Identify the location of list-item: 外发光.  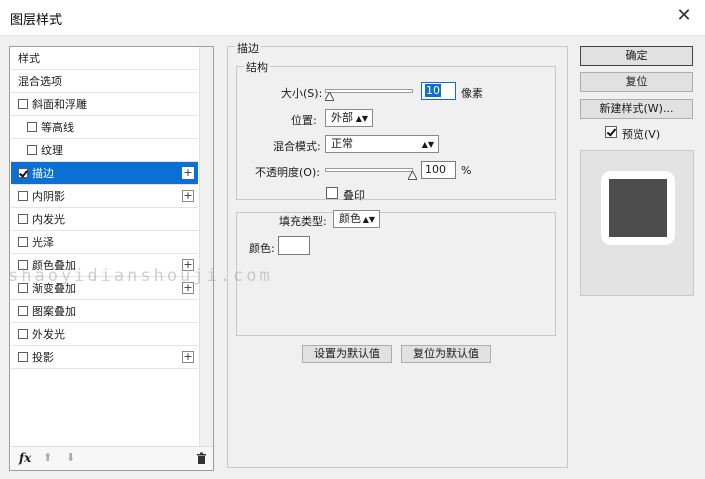
(104, 334).